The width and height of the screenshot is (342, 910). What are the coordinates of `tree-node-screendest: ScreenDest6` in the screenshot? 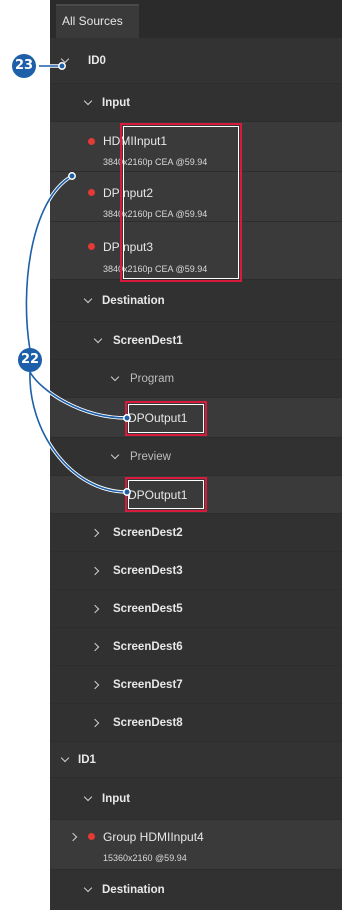 It's located at (196, 647).